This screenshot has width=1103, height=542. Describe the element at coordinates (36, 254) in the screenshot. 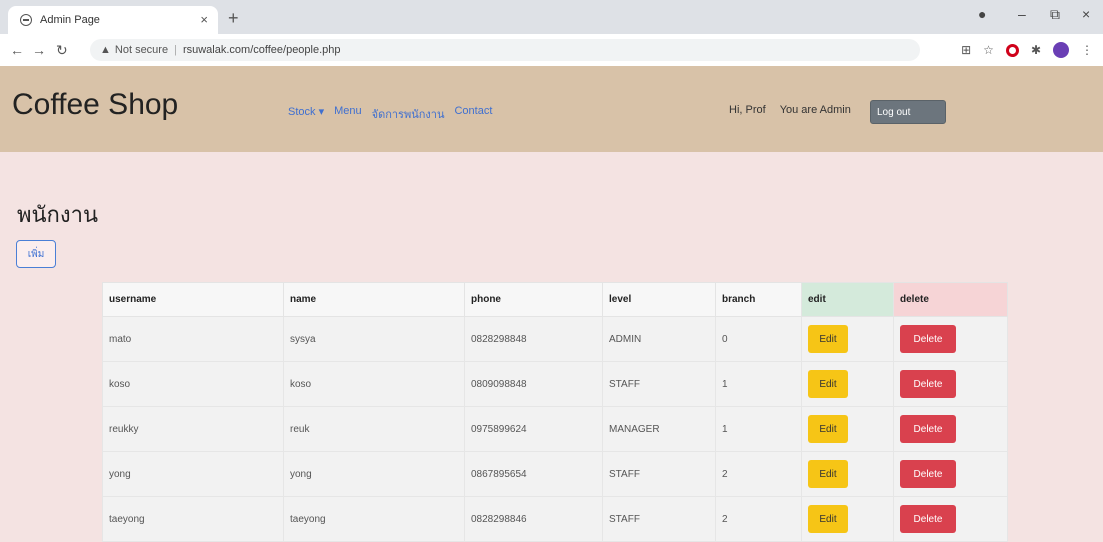

I see `add-employee-button: เพิ่ม` at that location.